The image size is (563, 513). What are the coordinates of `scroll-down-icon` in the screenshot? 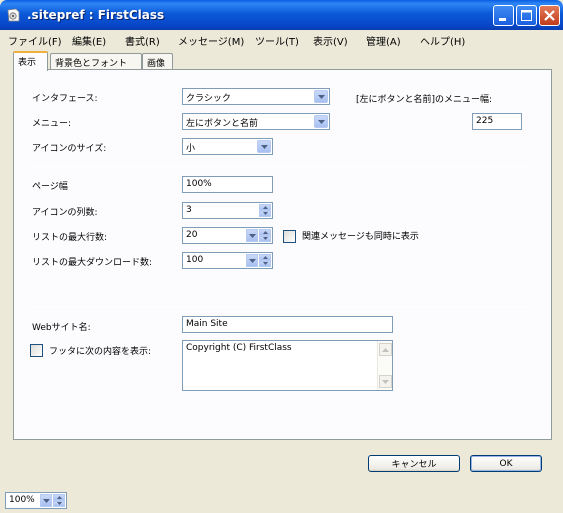 It's located at (385, 381).